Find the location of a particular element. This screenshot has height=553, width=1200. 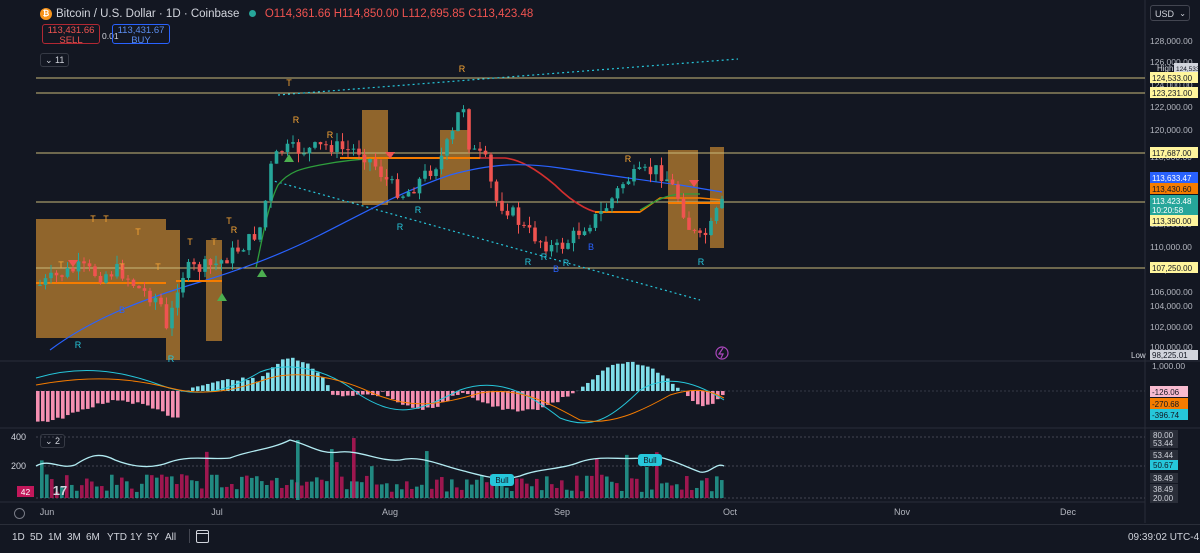

time-axis-label: Dec is located at coordinates (1068, 512).